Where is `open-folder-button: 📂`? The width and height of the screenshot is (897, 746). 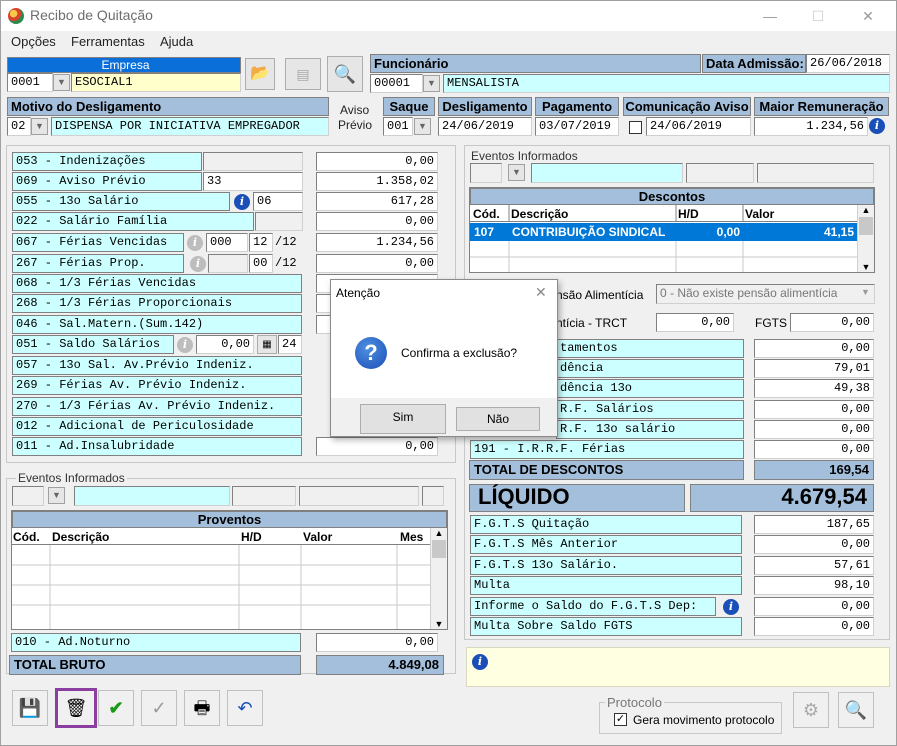
open-folder-button: 📂 is located at coordinates (260, 74).